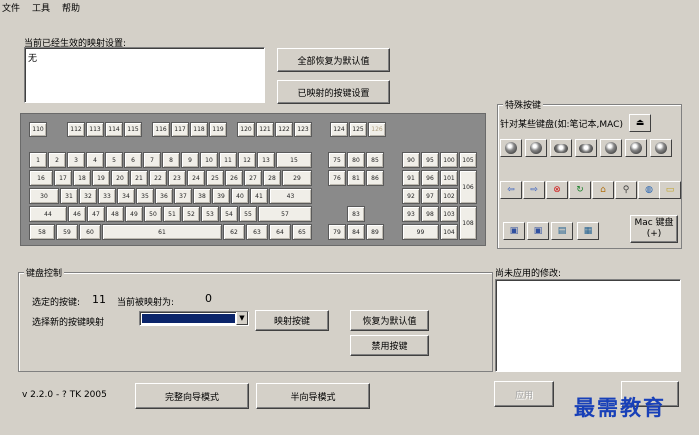 This screenshot has width=699, height=435. What do you see at coordinates (524, 394) in the screenshot?
I see `apply-button: 应用` at bounding box center [524, 394].